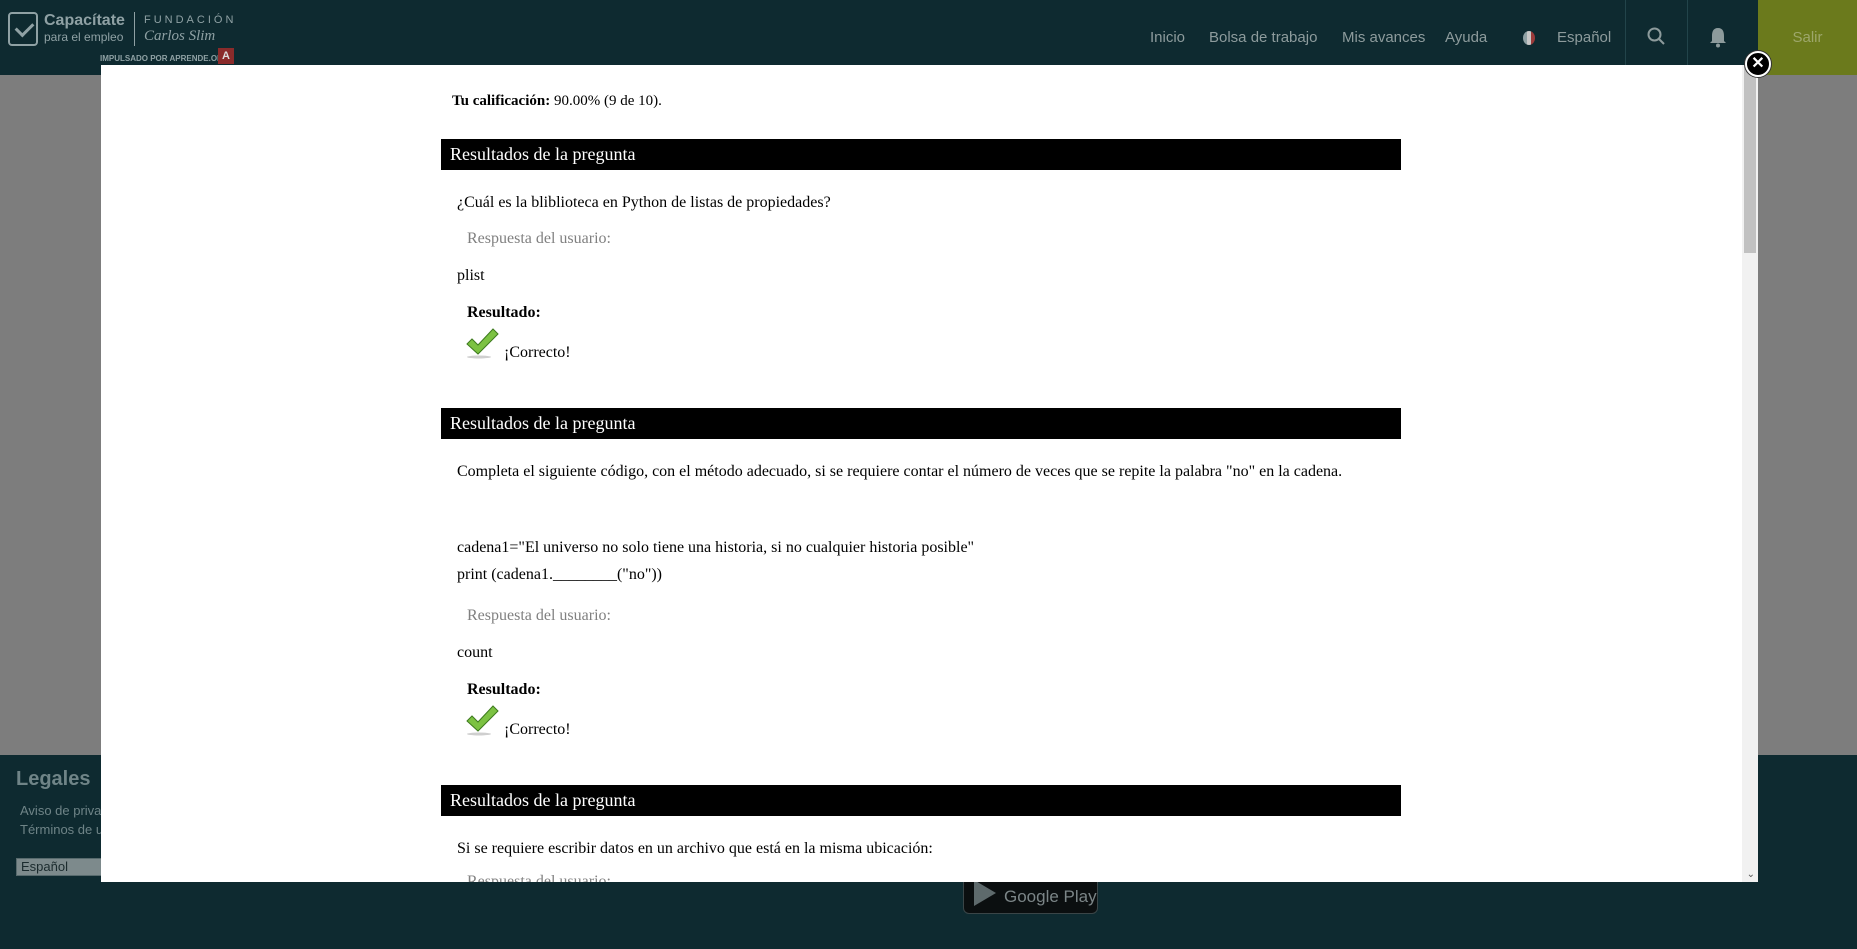 This screenshot has width=1857, height=949. Describe the element at coordinates (471, 275) in the screenshot. I see `user-answer-value: plist` at that location.